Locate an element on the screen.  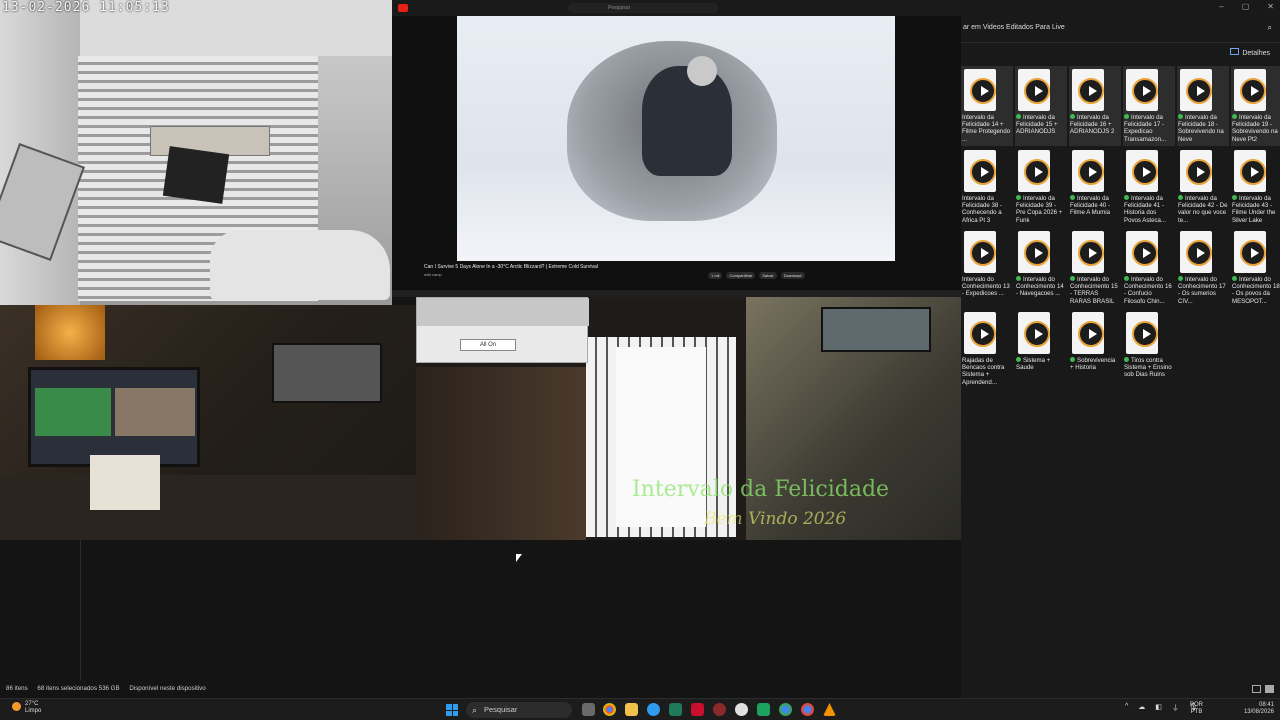
file-item: Sobrevivencia + Historia is located at coordinates (1095, 349).